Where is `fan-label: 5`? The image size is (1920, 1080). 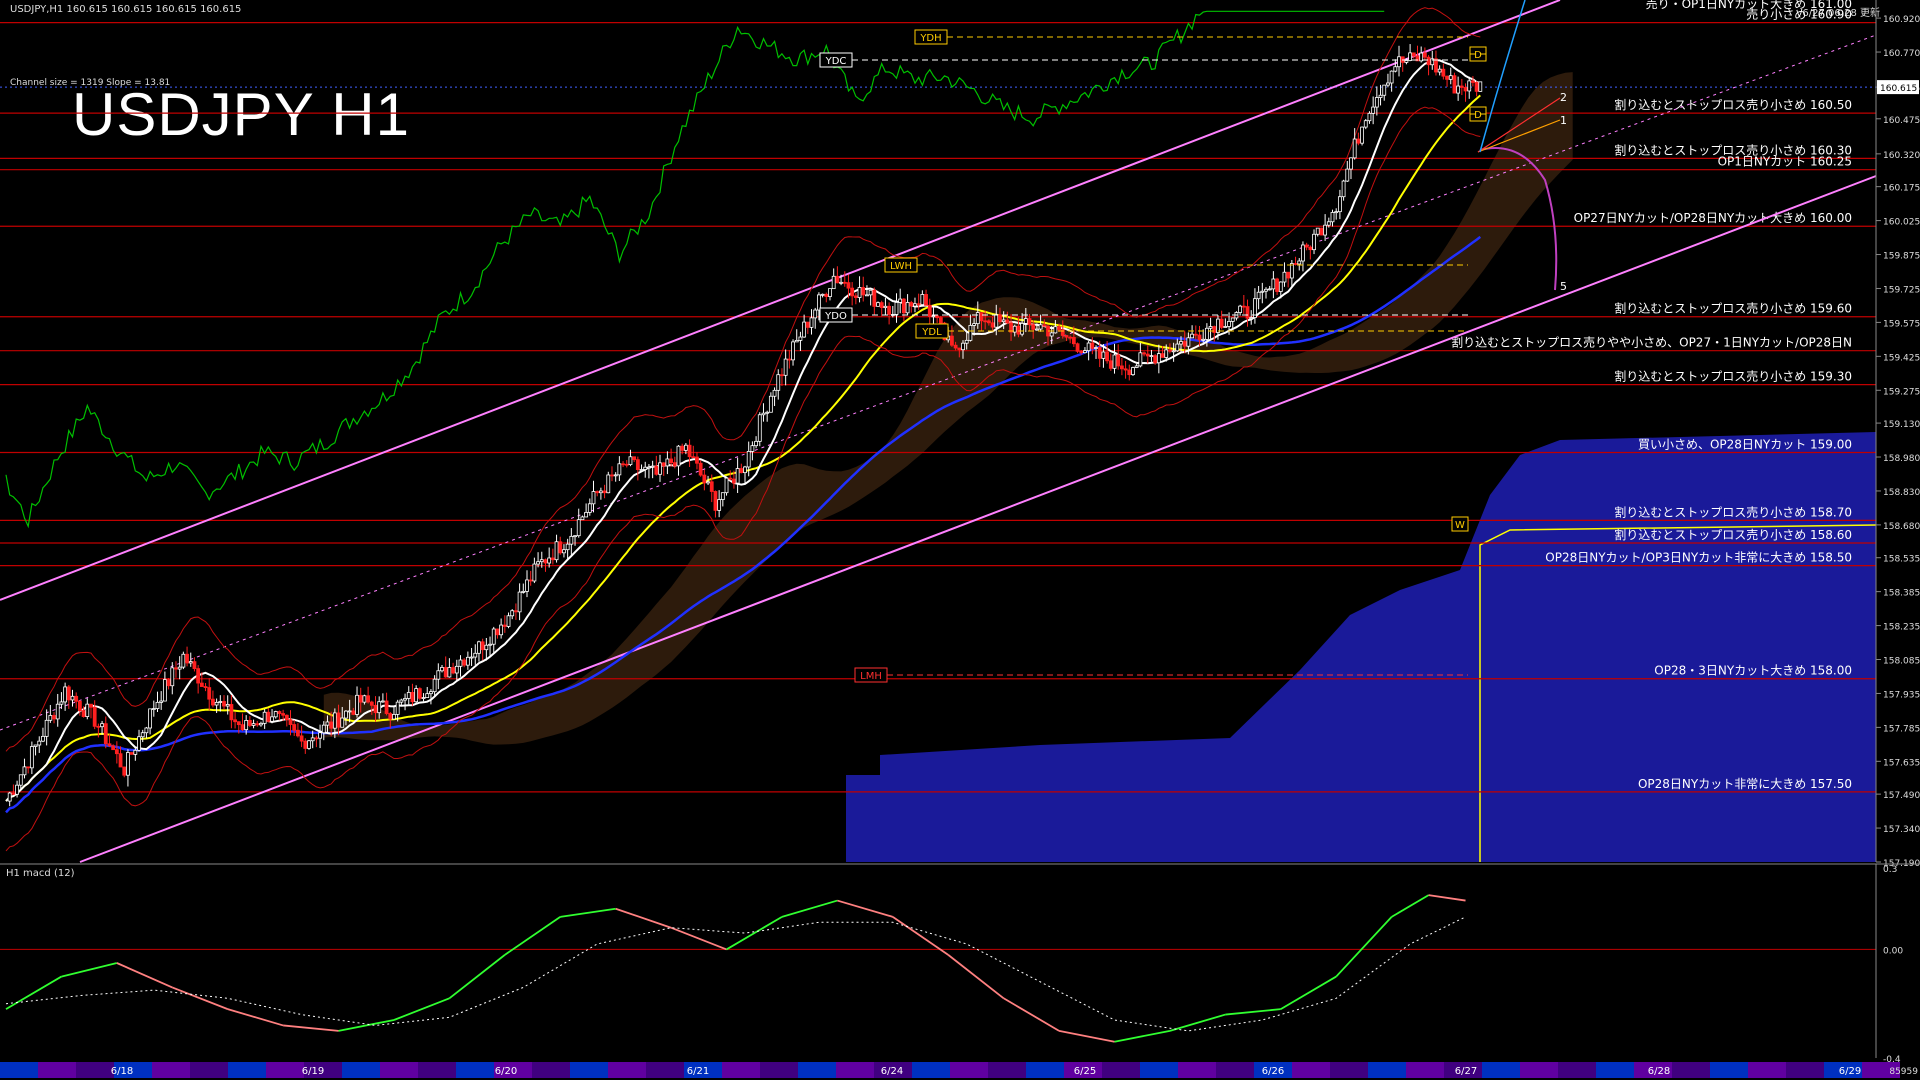
fan-label: 5 is located at coordinates (1563, 286).